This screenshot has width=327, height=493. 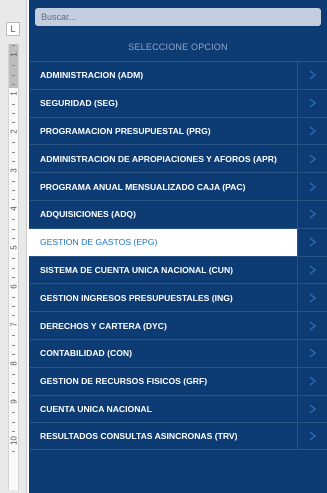 What do you see at coordinates (14, 402) in the screenshot?
I see `ruler-number: 9` at bounding box center [14, 402].